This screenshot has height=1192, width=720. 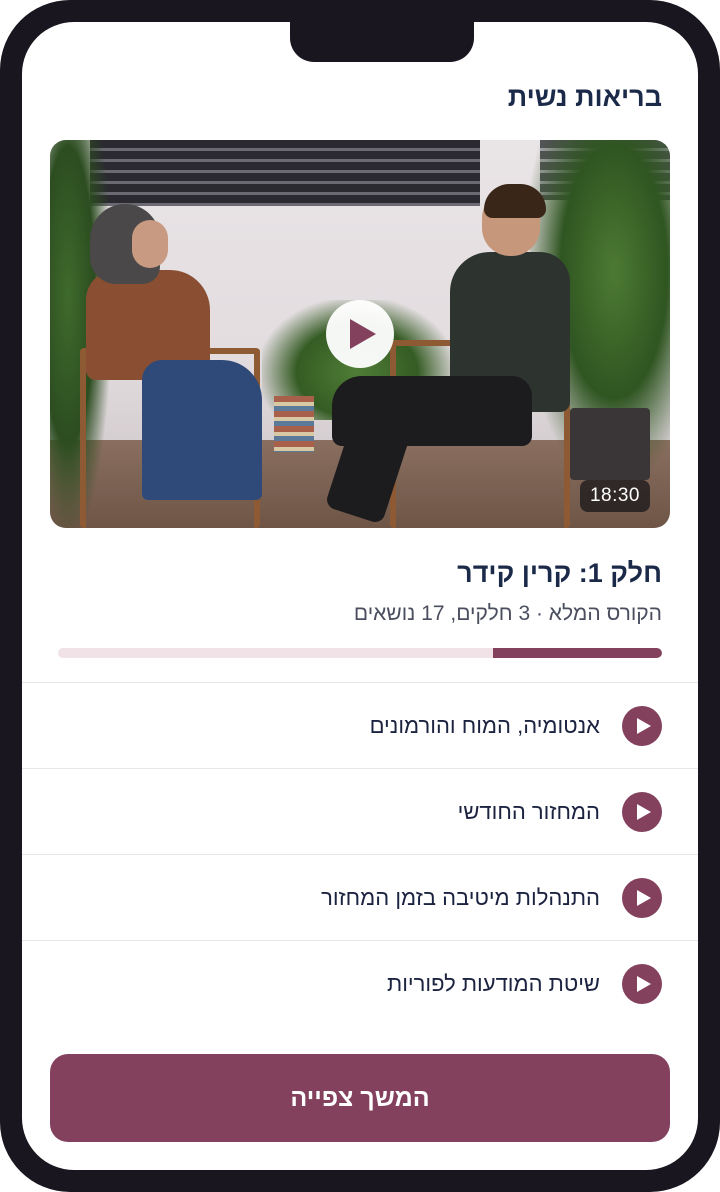 What do you see at coordinates (382, 42) in the screenshot?
I see `notch` at bounding box center [382, 42].